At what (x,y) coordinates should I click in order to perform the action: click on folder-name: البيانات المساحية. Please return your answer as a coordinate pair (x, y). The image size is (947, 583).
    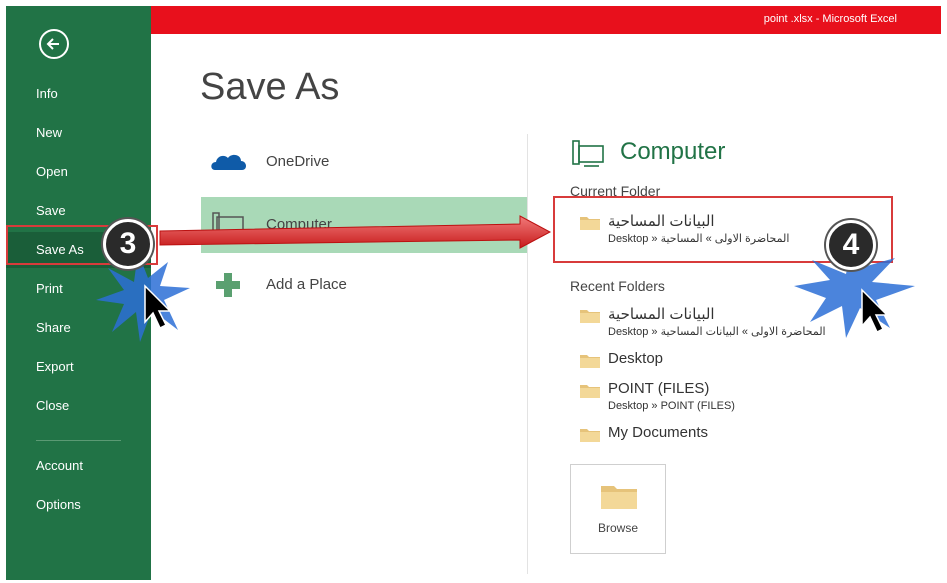
    Looking at the image, I should click on (661, 314).